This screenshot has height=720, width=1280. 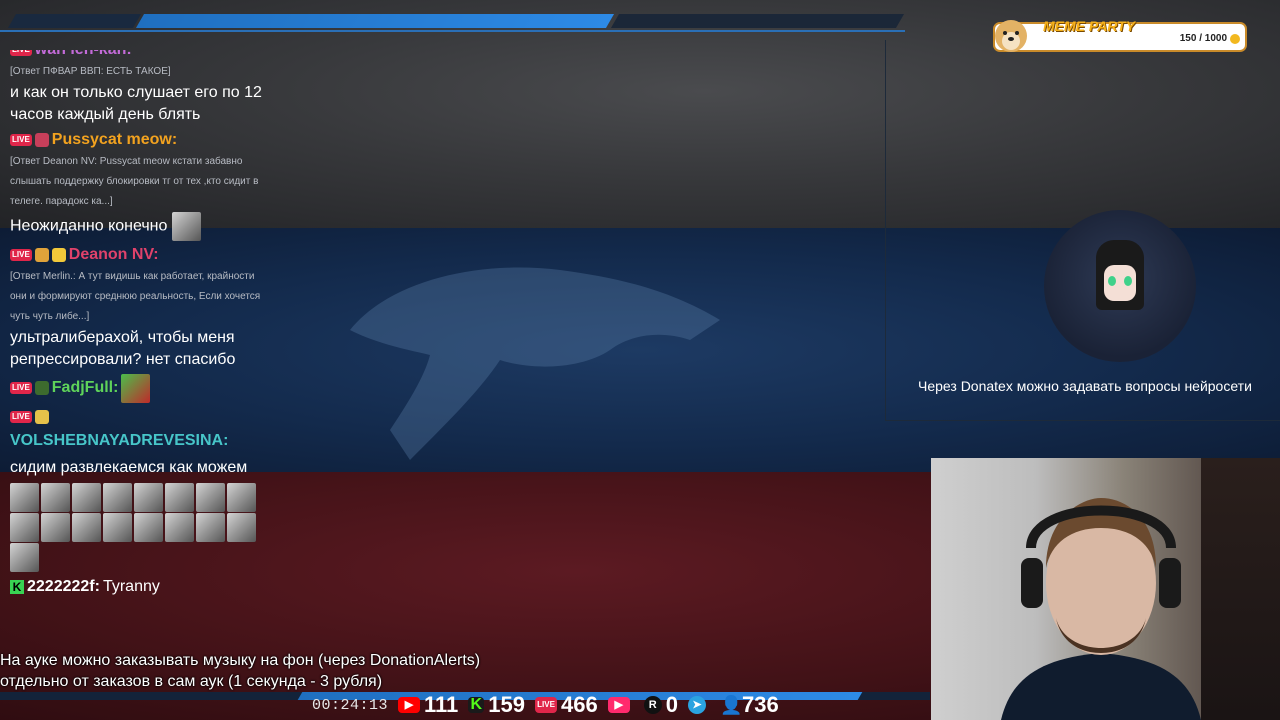 I want to click on webcam-feed, so click(x=1105, y=589).